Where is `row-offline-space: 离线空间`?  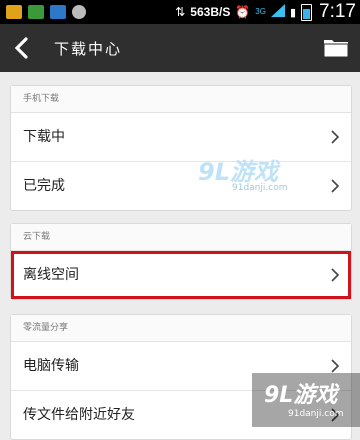
row-offline-space: 离线空间 is located at coordinates (181, 275).